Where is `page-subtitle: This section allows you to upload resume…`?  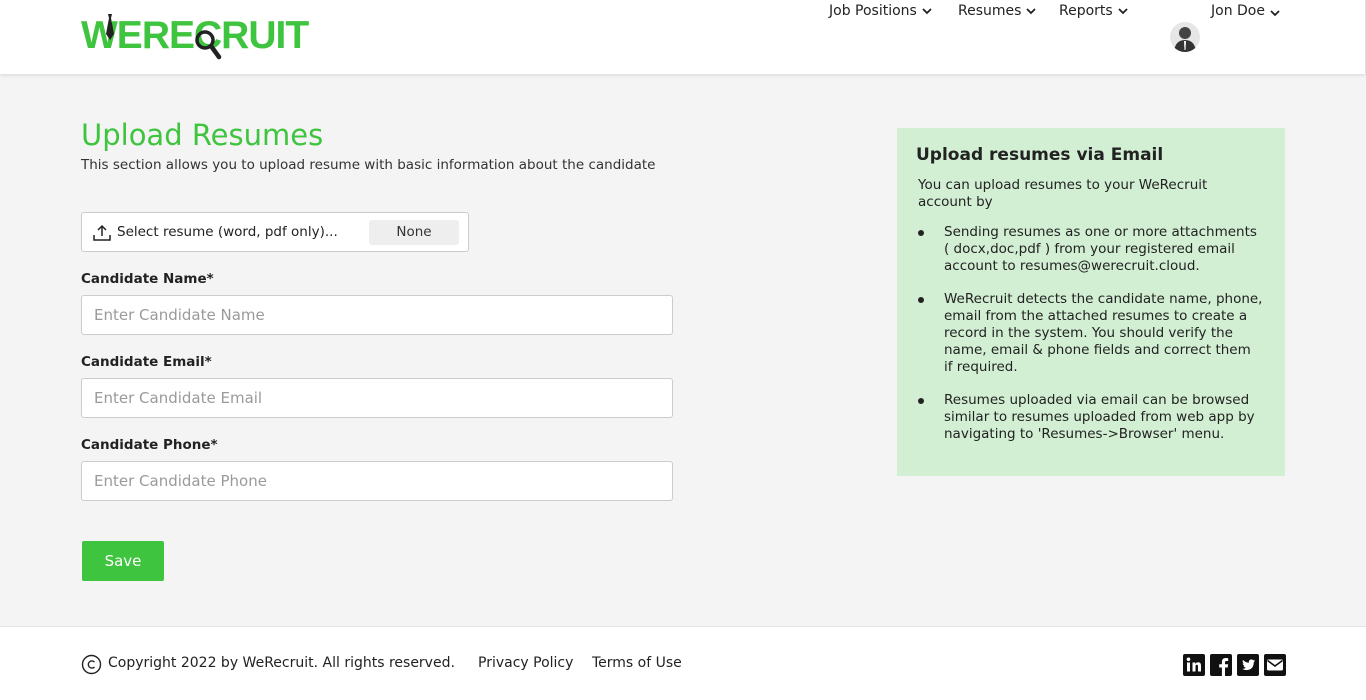
page-subtitle: This section allows you to upload resume… is located at coordinates (368, 165).